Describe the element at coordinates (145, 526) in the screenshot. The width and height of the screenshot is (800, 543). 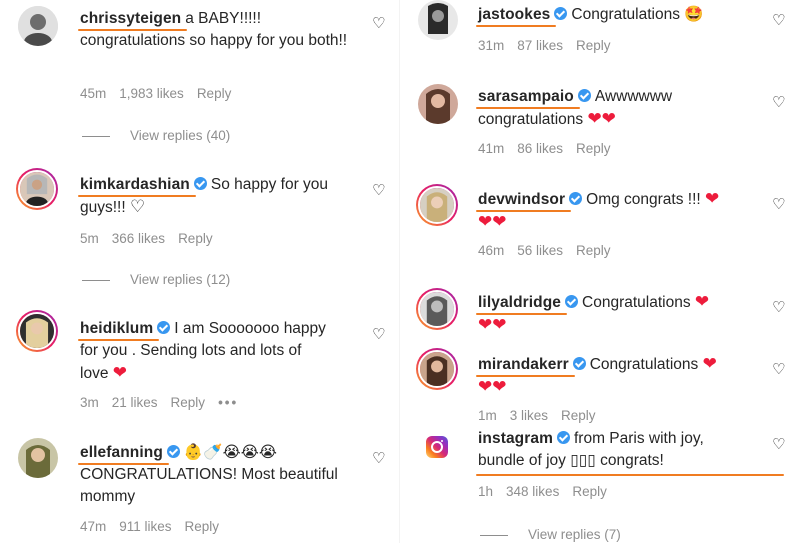
I see `like-count: 911 likes` at that location.